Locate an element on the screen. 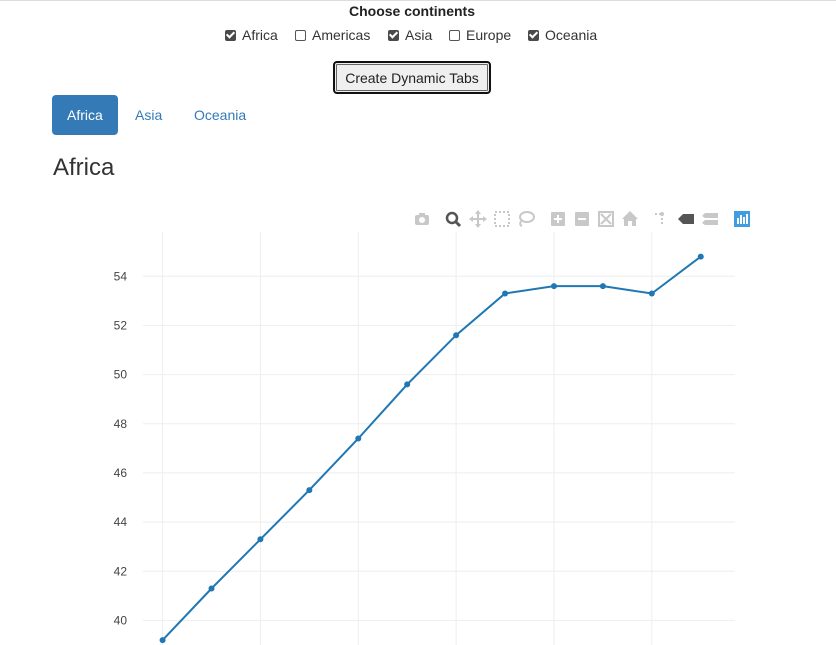 This screenshot has width=836, height=645. spike-lines-icon is located at coordinates (660, 219).